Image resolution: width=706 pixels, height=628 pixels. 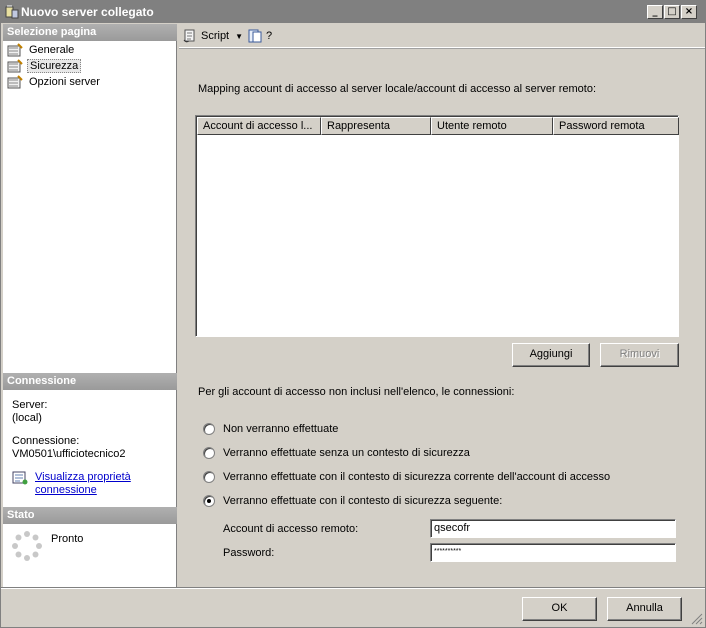 I want to click on linked-server-icon, so click(x=12, y=12).